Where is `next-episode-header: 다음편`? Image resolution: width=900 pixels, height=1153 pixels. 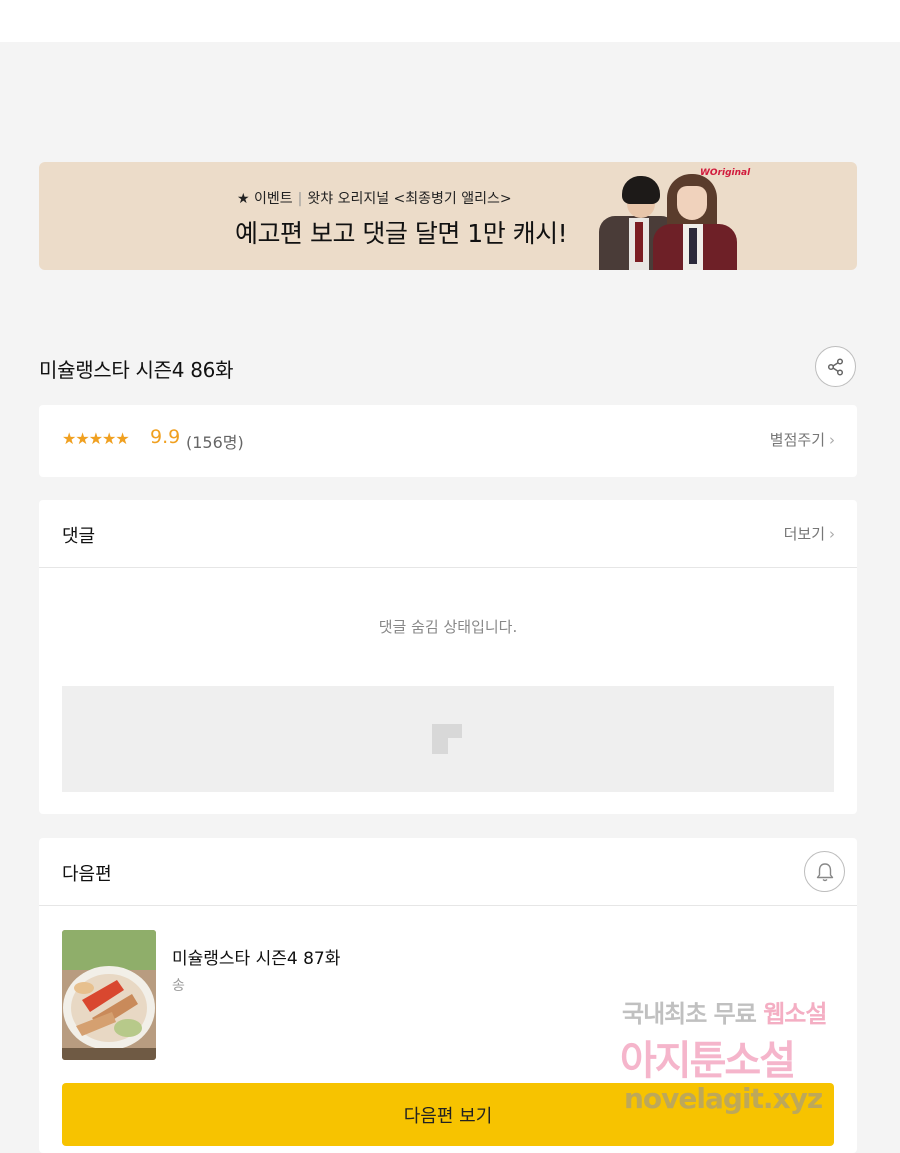 next-episode-header: 다음편 is located at coordinates (448, 872).